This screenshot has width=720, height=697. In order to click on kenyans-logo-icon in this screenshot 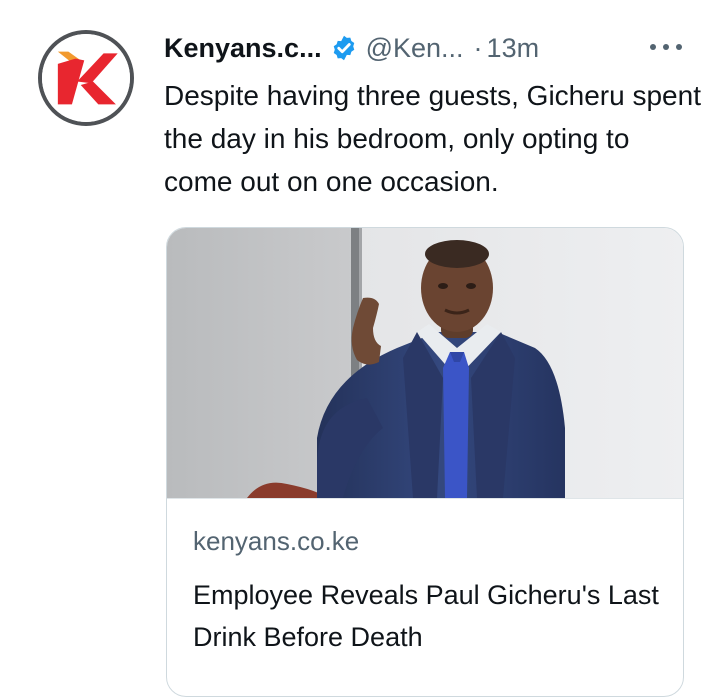, I will do `click(86, 78)`.